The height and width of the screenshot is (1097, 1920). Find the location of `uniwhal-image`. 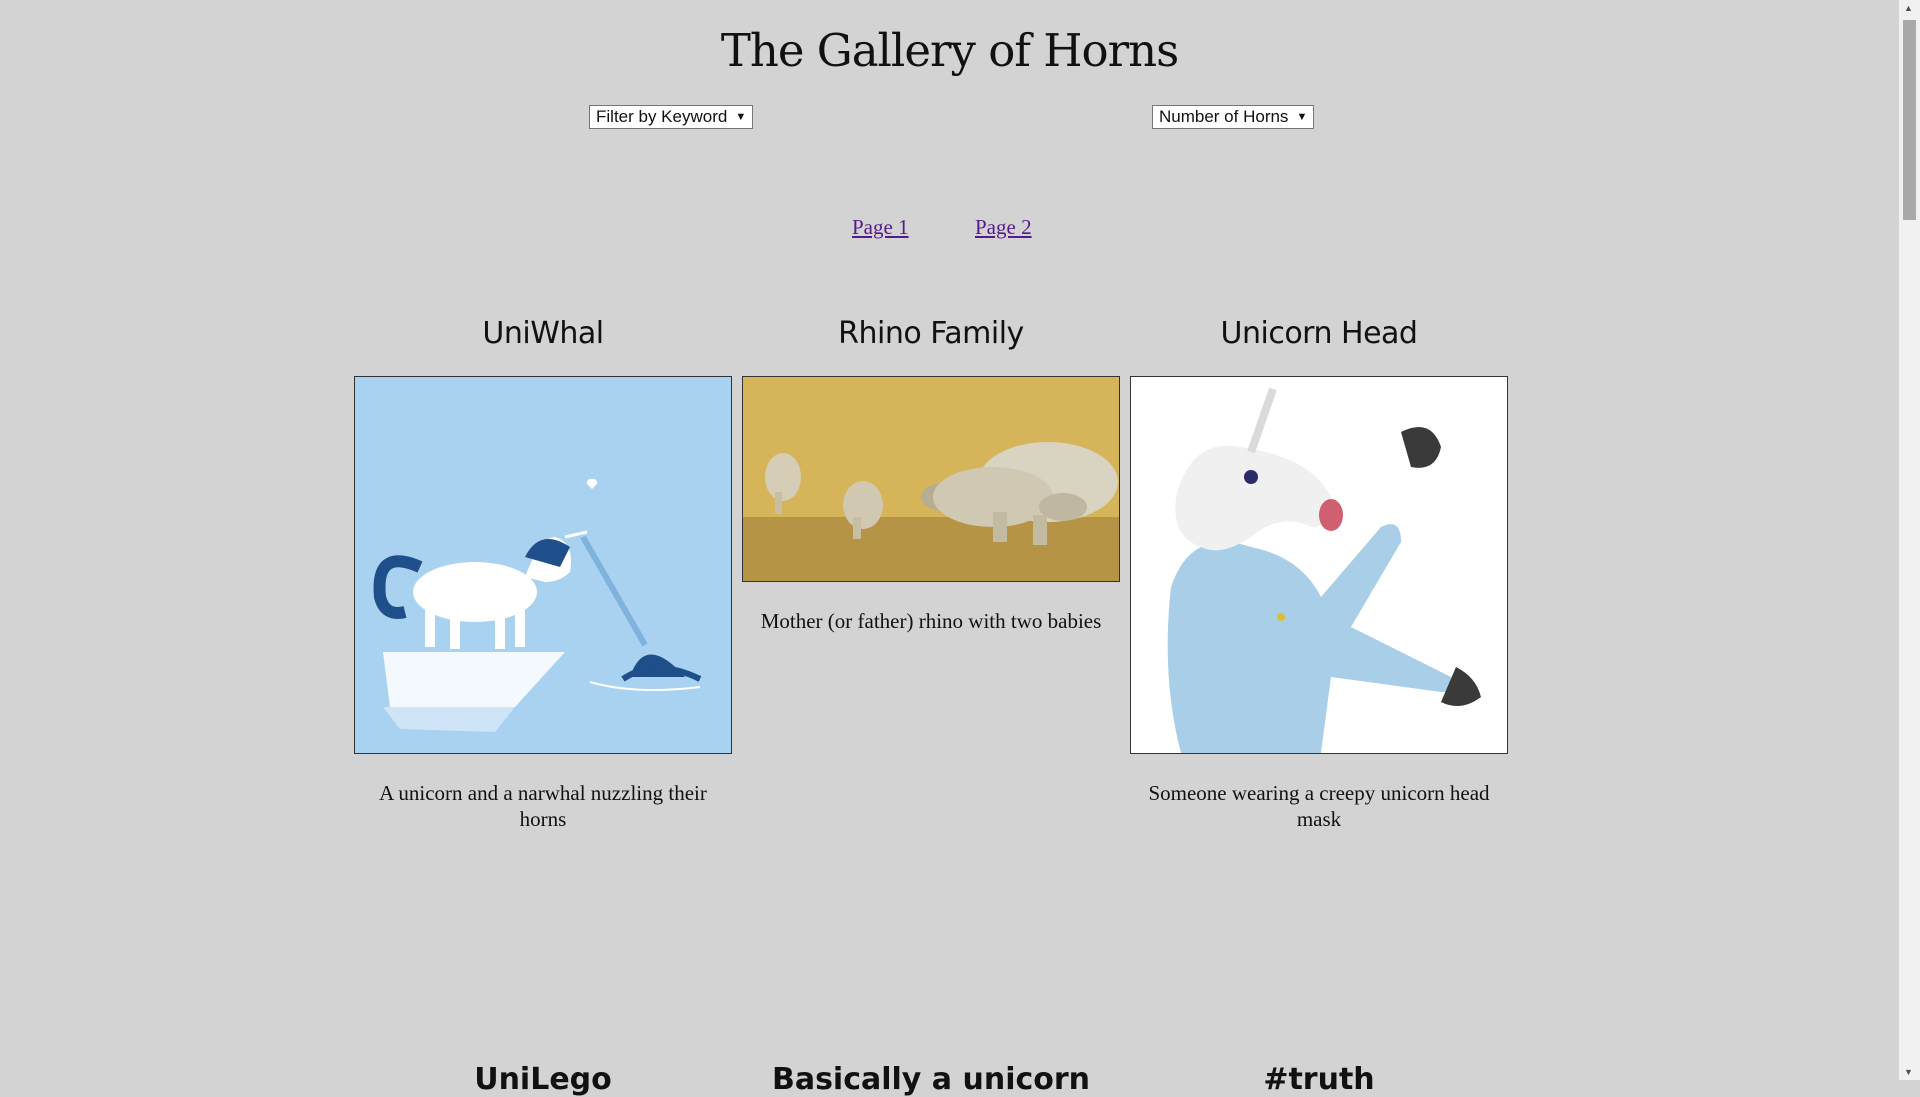

uniwhal-image is located at coordinates (543, 565).